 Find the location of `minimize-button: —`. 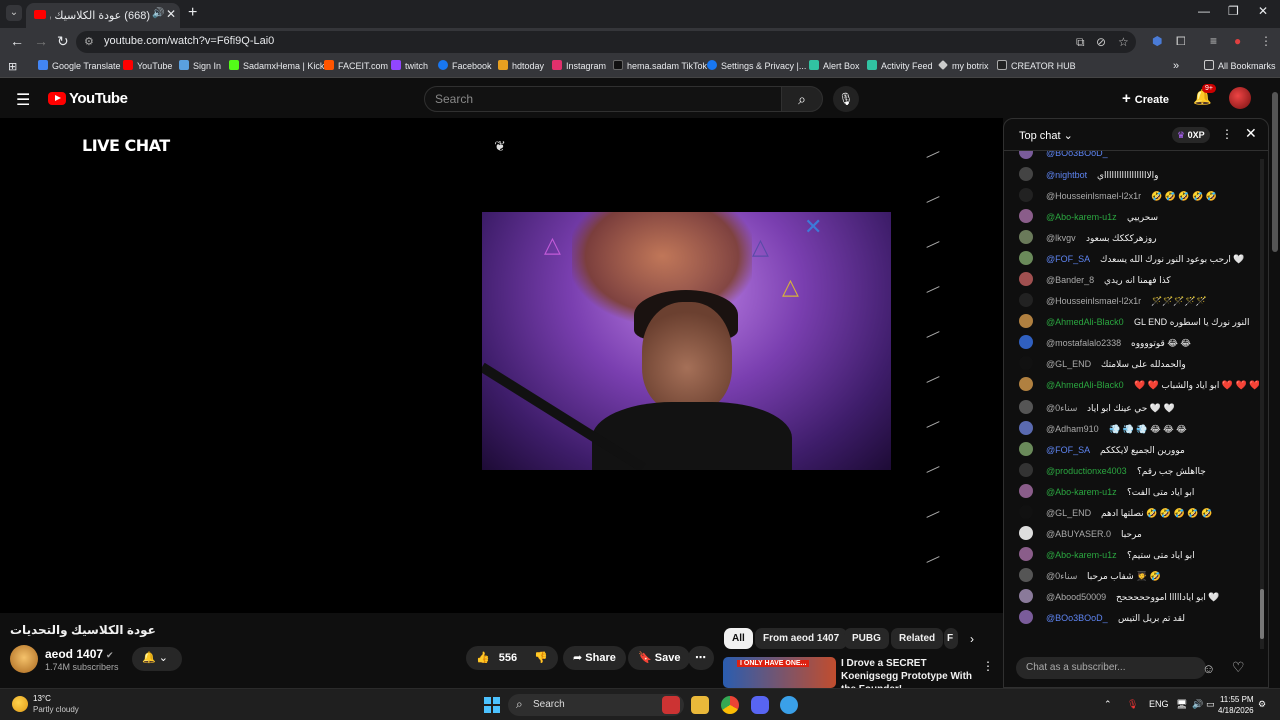

minimize-button: — is located at coordinates (1204, 11).